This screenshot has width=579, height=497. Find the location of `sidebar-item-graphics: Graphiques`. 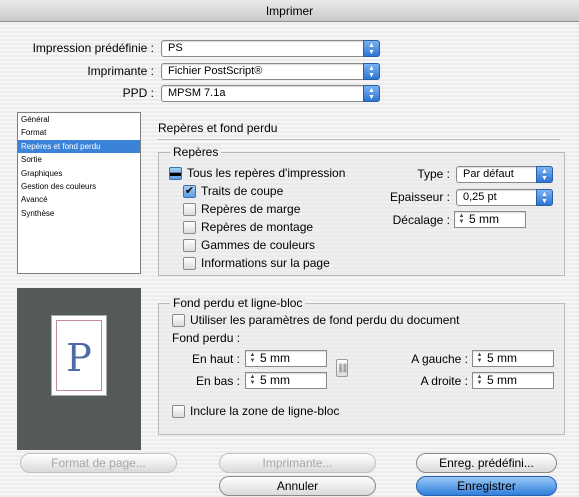

sidebar-item-graphics: Graphiques is located at coordinates (79, 173).